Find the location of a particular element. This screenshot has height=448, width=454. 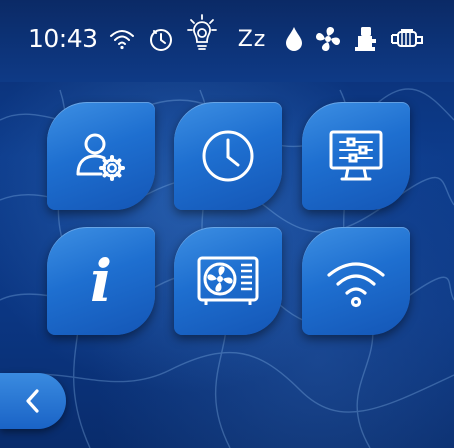

heat-pump-icon is located at coordinates (228, 280).